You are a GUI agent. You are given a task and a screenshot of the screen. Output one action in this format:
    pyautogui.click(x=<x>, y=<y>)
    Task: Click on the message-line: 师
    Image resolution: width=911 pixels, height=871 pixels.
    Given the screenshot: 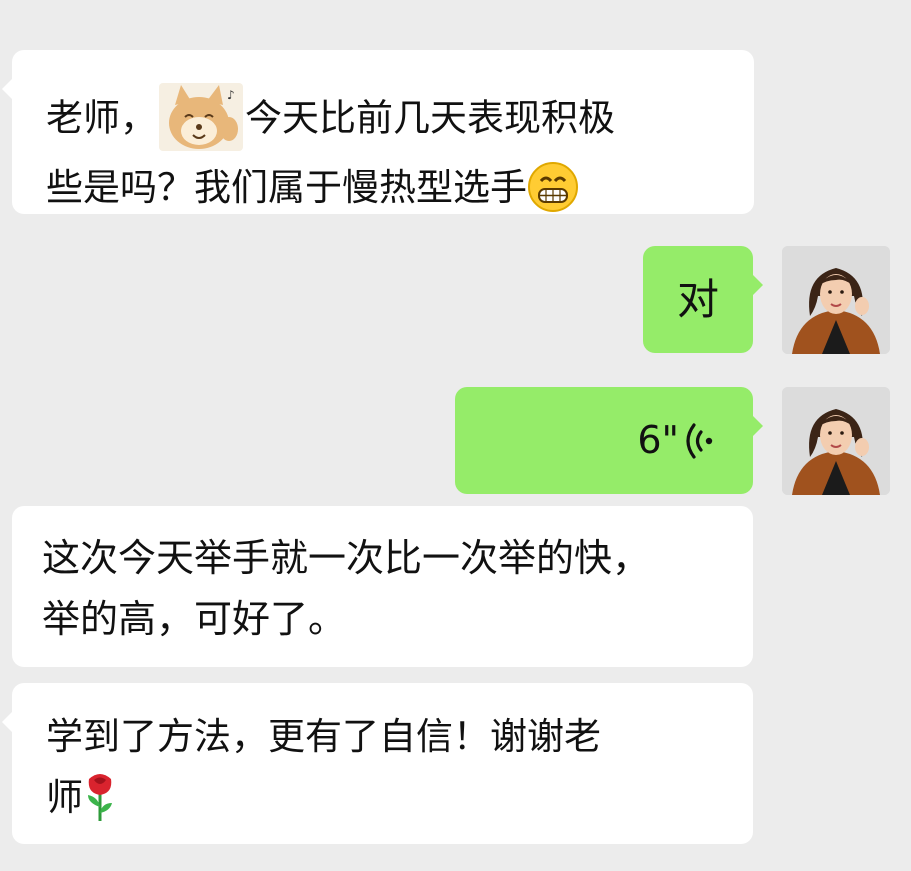 What is the action you would take?
    pyautogui.click(x=399, y=798)
    